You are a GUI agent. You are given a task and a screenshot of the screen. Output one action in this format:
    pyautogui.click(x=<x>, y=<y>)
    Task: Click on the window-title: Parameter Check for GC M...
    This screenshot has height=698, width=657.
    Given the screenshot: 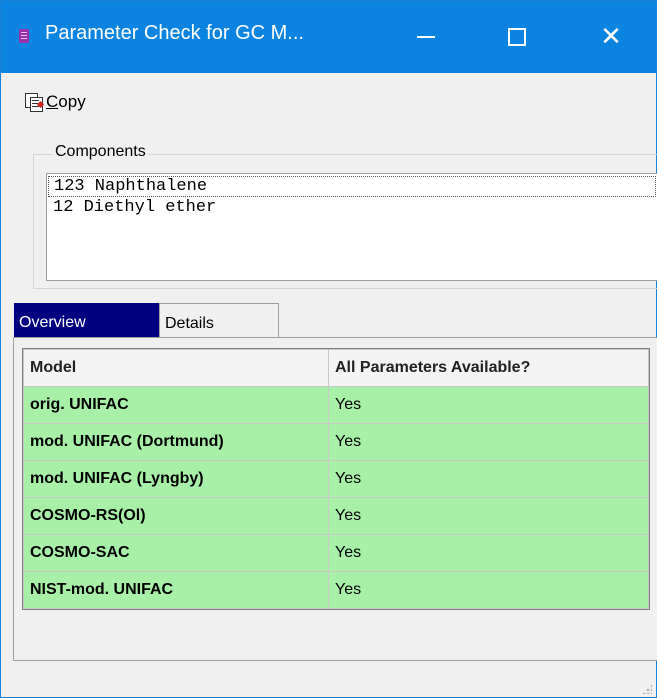 What is the action you would take?
    pyautogui.click(x=174, y=33)
    